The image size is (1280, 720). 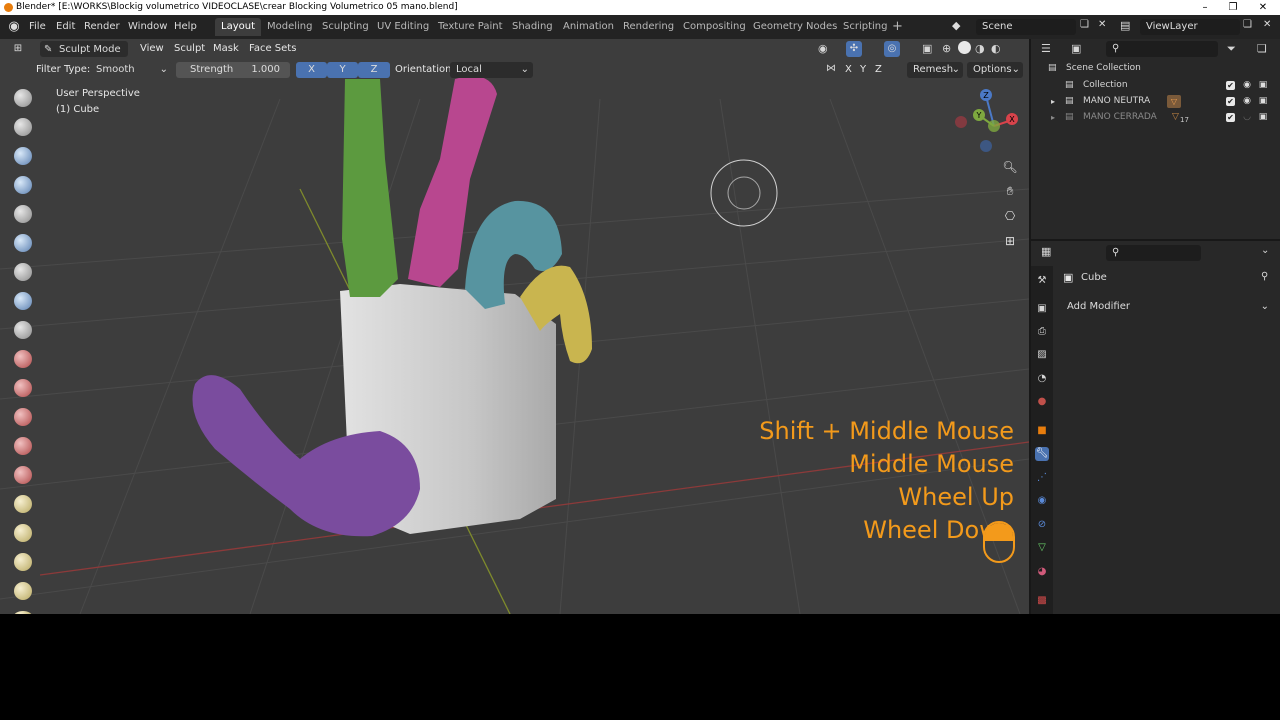 I want to click on minimize-button: –, so click(x=1205, y=7).